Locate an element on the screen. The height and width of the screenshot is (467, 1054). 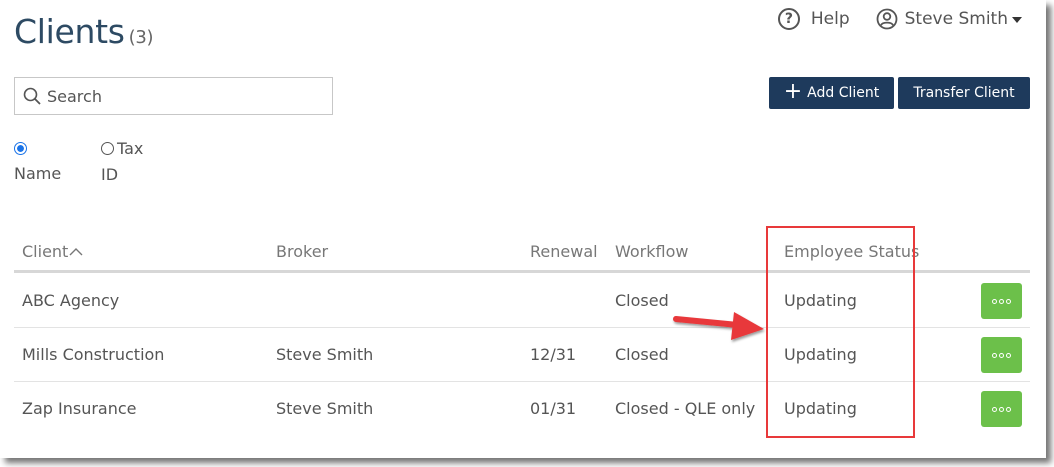
radio-name-label: Name is located at coordinates (38, 173).